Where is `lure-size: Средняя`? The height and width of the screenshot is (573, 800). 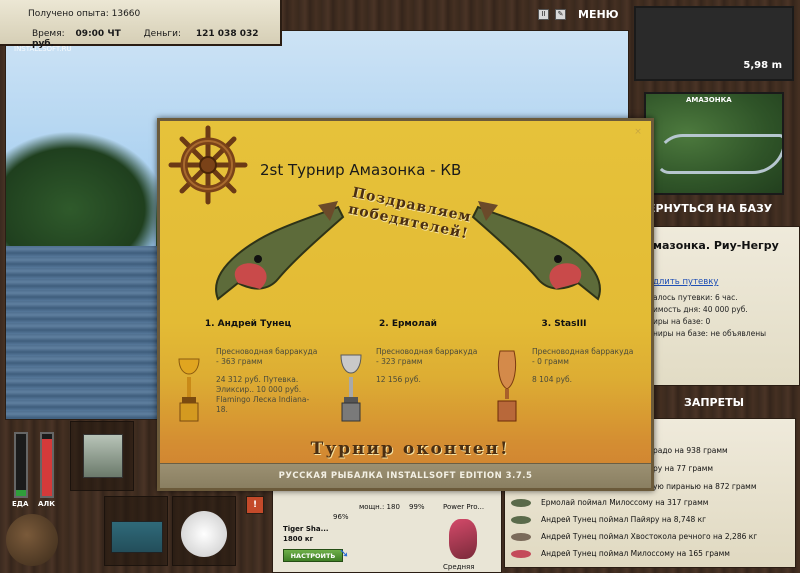 lure-size: Средняя is located at coordinates (459, 567).